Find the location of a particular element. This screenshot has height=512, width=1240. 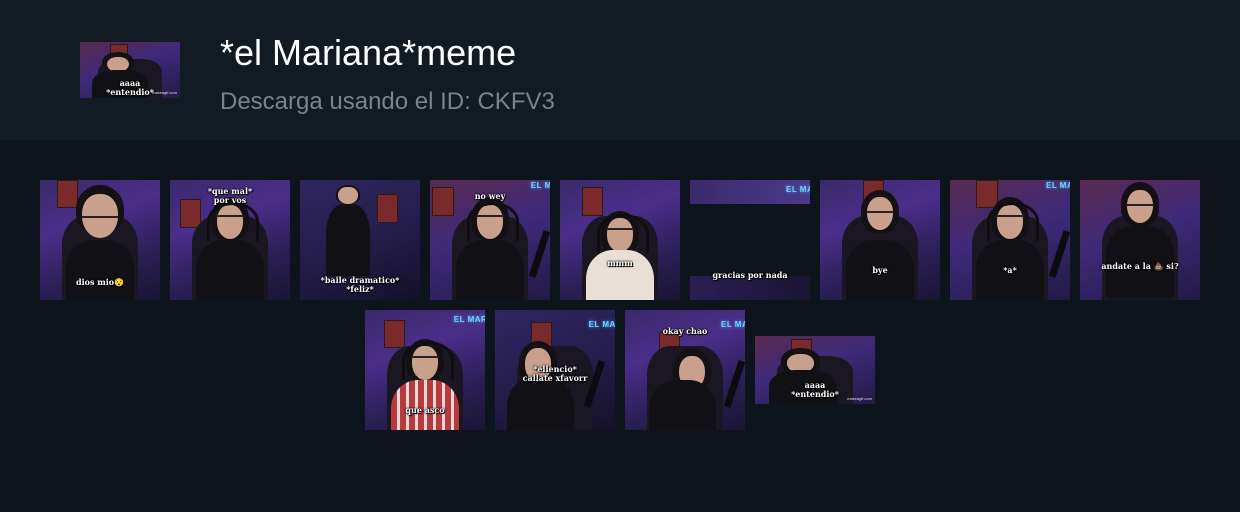

gif-tile: EL MARIANA no wey is located at coordinates (490, 240).